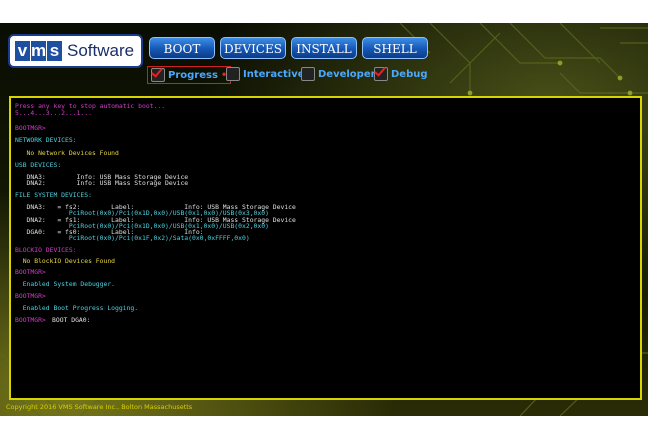 This screenshot has height=439, width=648. Describe the element at coordinates (308, 74) in the screenshot. I see `developer-checkbox` at that location.